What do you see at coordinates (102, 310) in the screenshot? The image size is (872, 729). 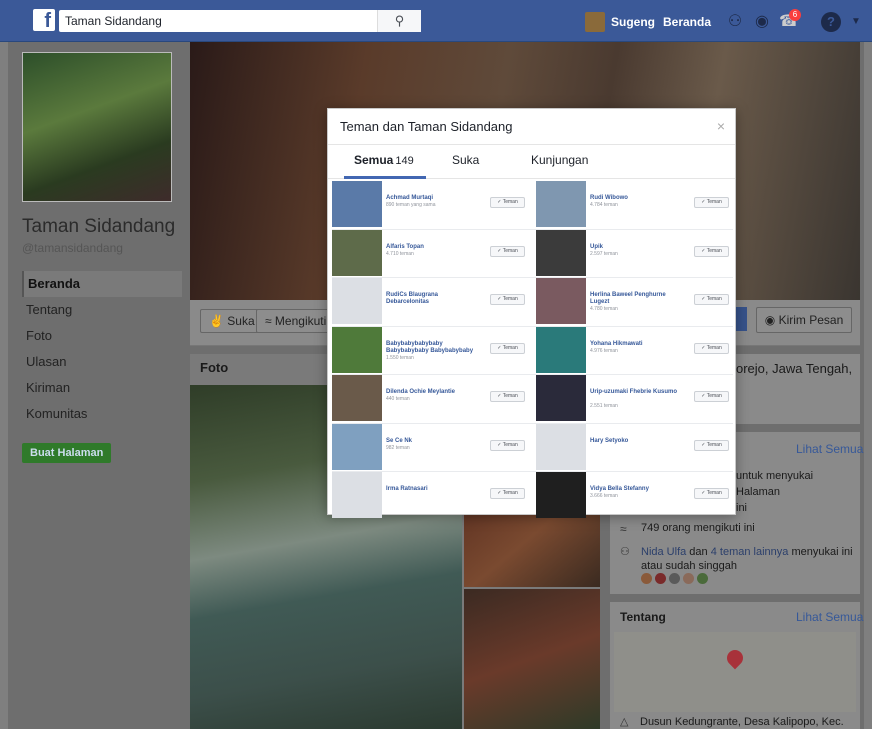 I see `sidebar-item-tentang: Tentang` at bounding box center [102, 310].